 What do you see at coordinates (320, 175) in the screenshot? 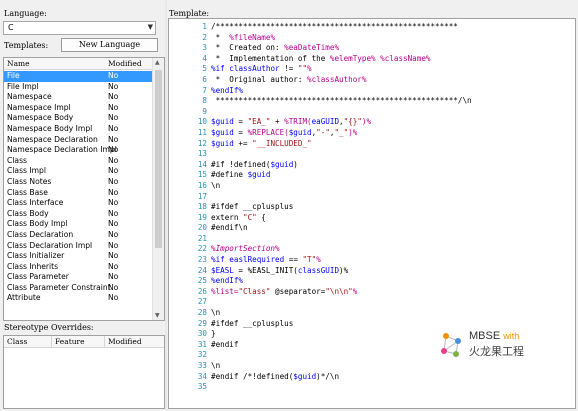
I see `code-line: 15 #define $guid` at bounding box center [320, 175].